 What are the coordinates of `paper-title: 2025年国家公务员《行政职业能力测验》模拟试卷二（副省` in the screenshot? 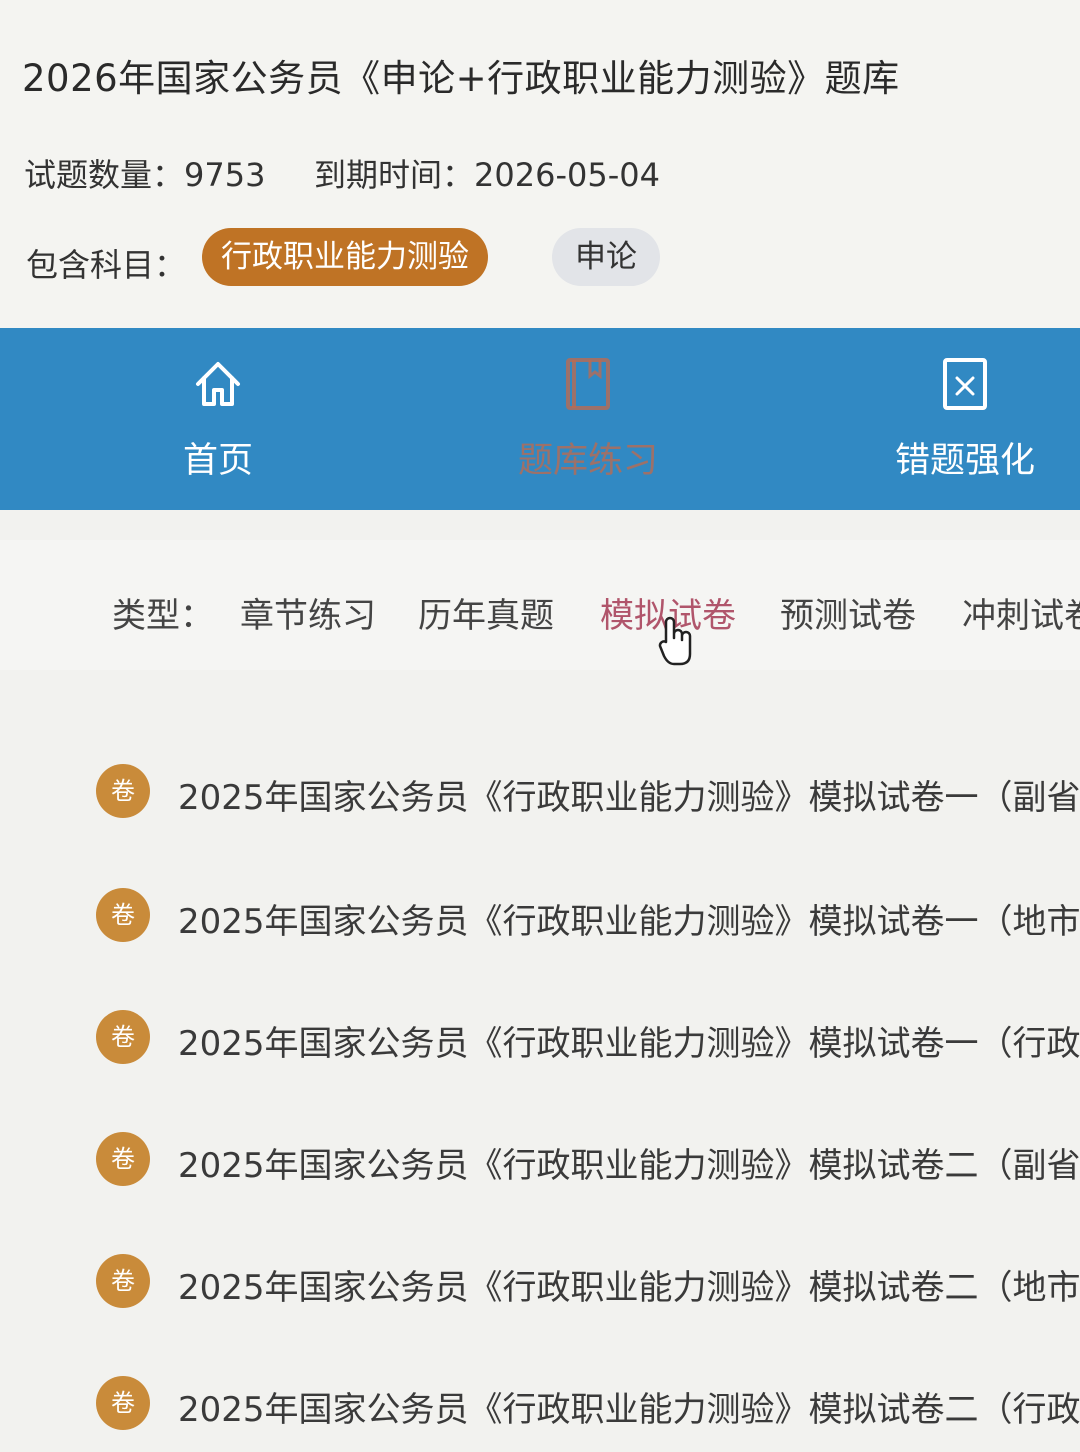 It's located at (629, 1162).